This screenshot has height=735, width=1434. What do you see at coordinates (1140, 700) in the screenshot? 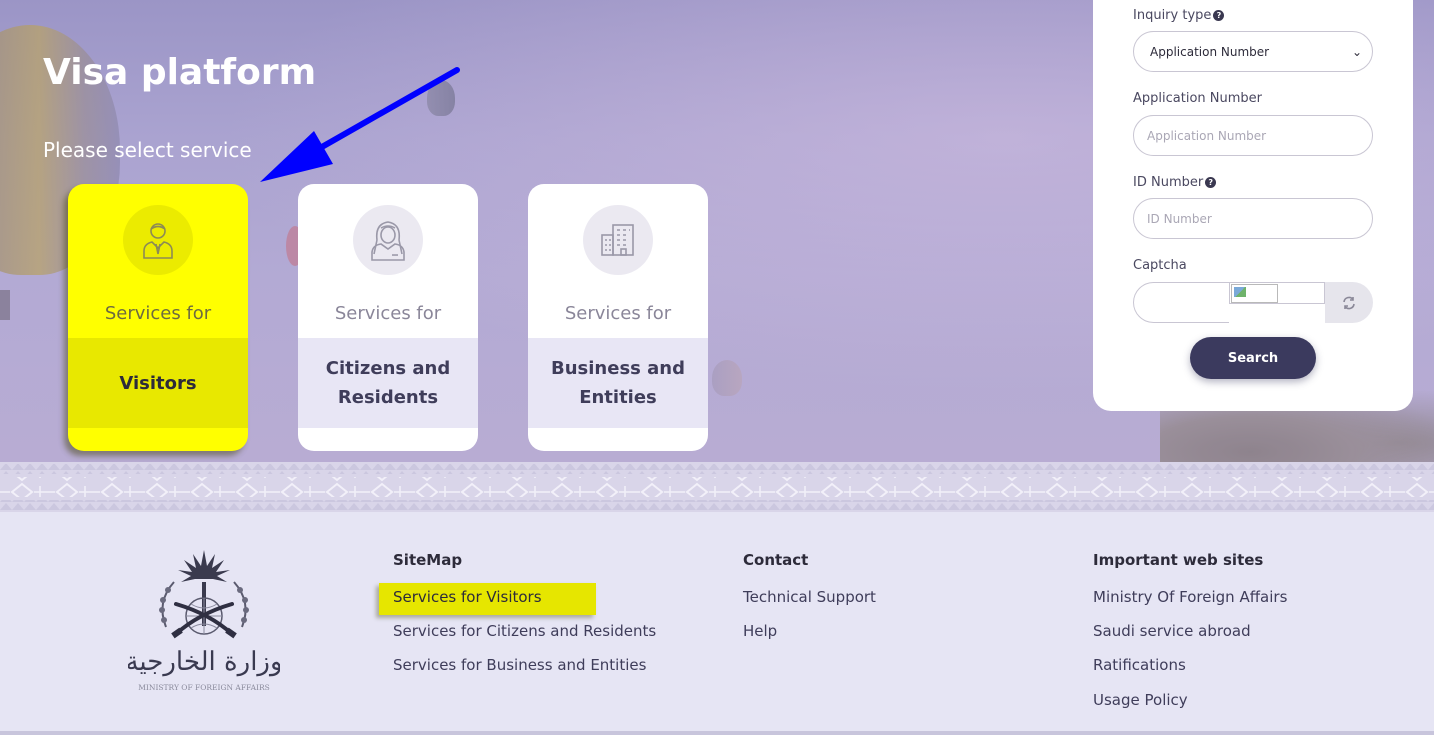
I see `footer-link-usage-policy: Usage Policy` at bounding box center [1140, 700].